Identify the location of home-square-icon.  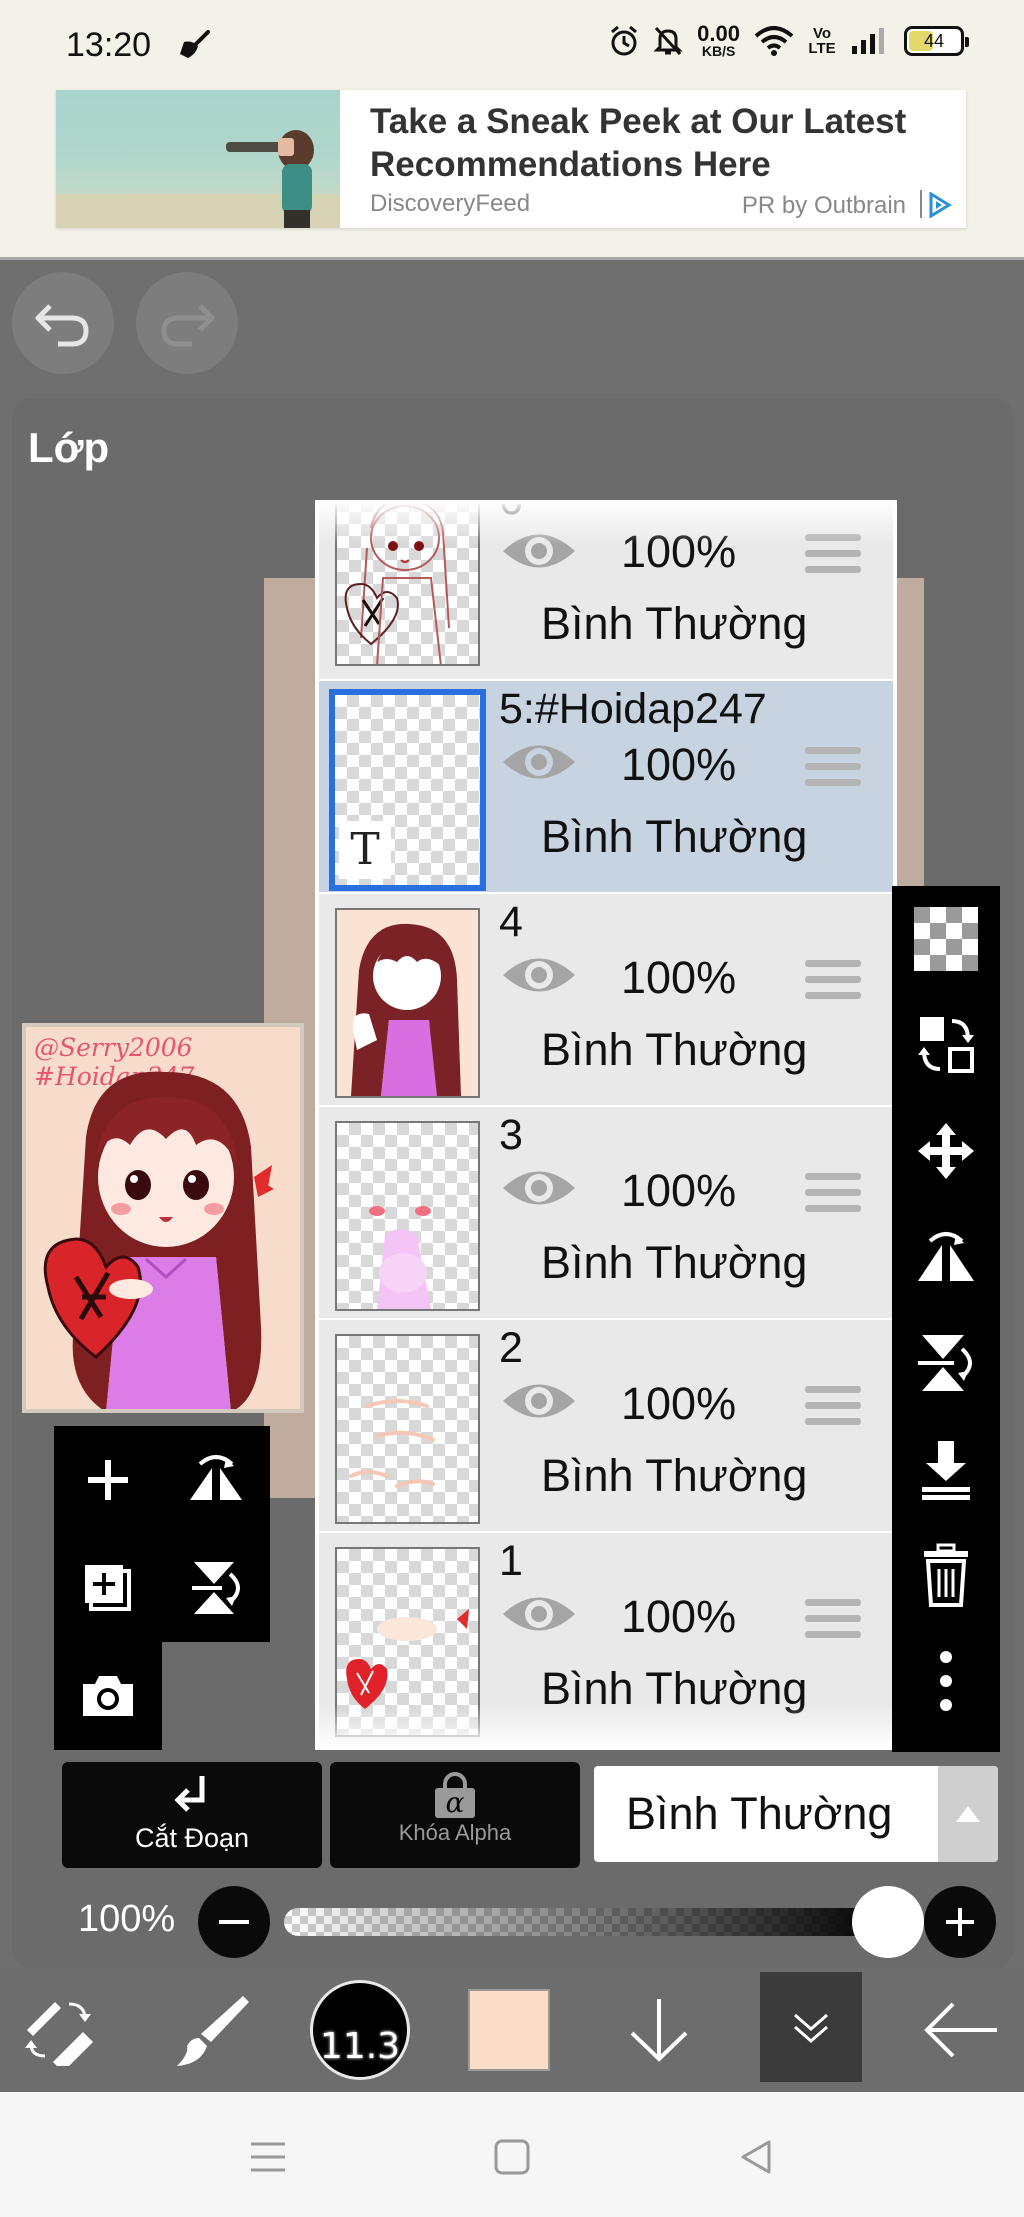
(512, 2157).